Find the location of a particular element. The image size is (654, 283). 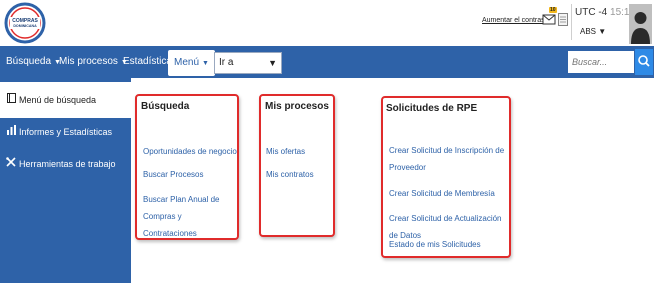

nav-busqueda: Búsqueda ▼ is located at coordinates (33, 62).